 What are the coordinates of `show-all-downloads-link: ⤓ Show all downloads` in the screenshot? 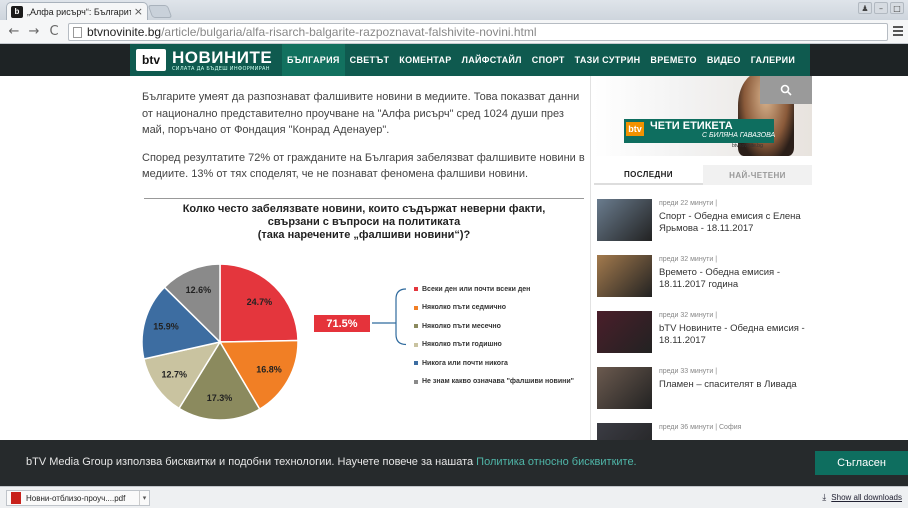 It's located at (862, 497).